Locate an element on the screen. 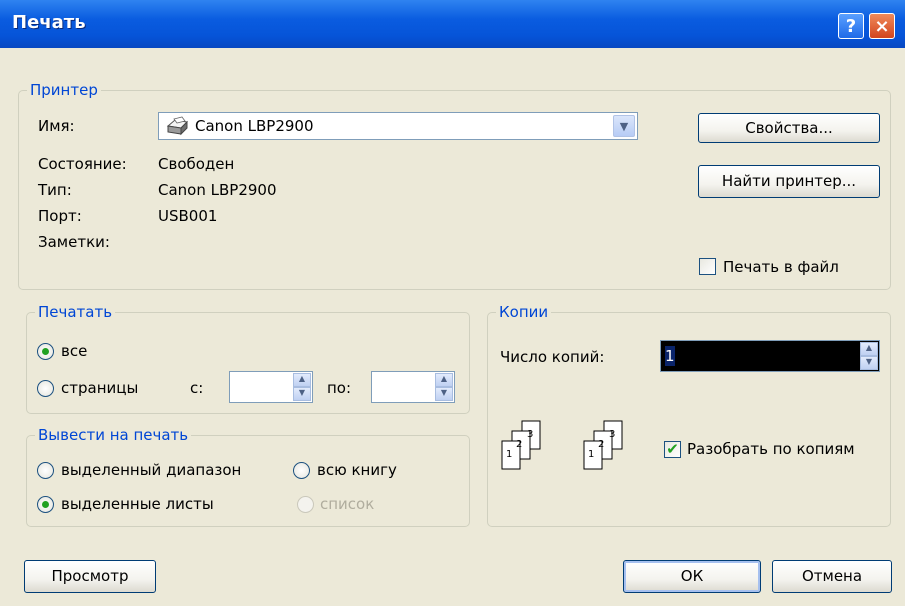  cancel-button: Отмена is located at coordinates (832, 576).